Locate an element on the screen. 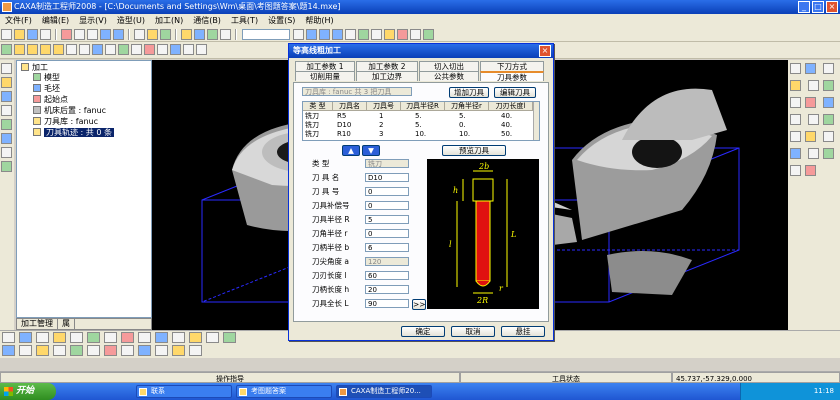  surface-offset-icon is located at coordinates (229, 337).